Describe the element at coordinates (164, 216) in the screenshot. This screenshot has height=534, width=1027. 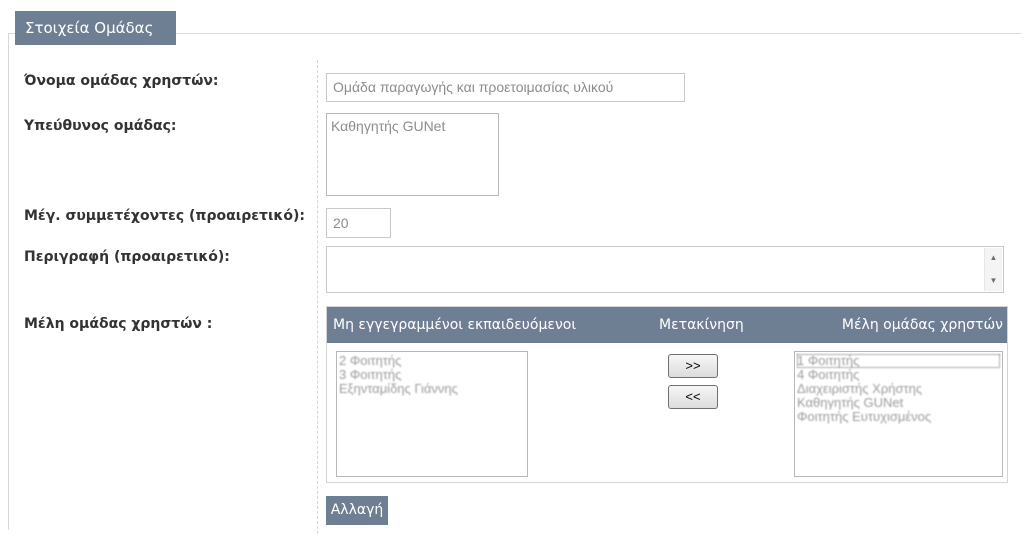
I see `max-members-label: Μέγ. συμμετέχοντες (προαιρετικό):` at that location.